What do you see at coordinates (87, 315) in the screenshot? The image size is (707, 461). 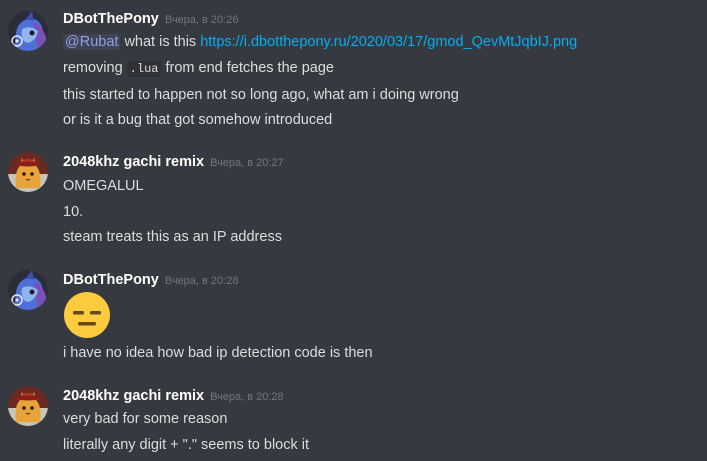 I see `expressionless-face-emoji-icon` at bounding box center [87, 315].